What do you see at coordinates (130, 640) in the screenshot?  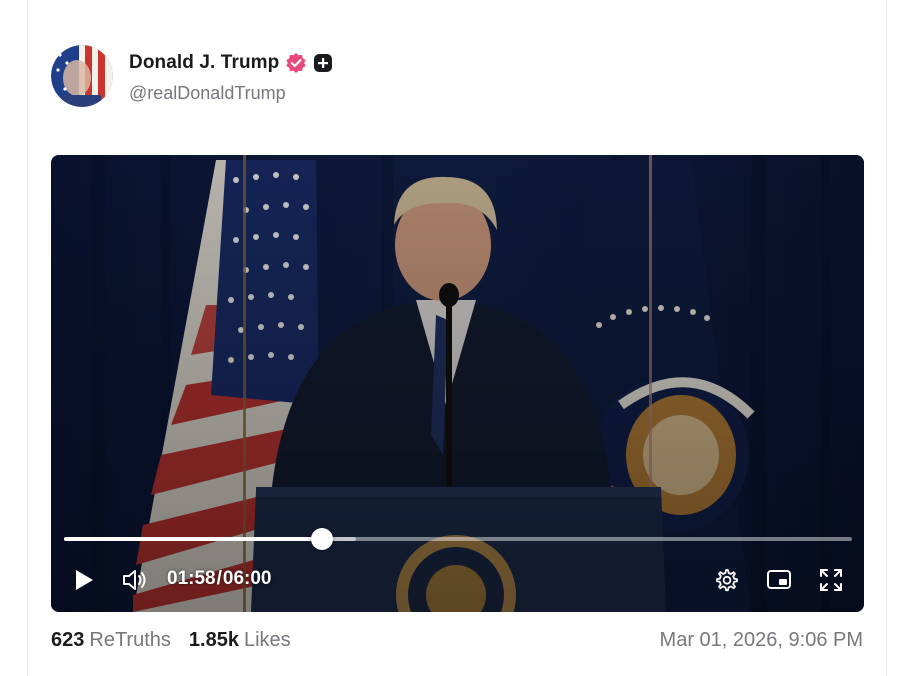 I see `retruths-label: ReTruths` at bounding box center [130, 640].